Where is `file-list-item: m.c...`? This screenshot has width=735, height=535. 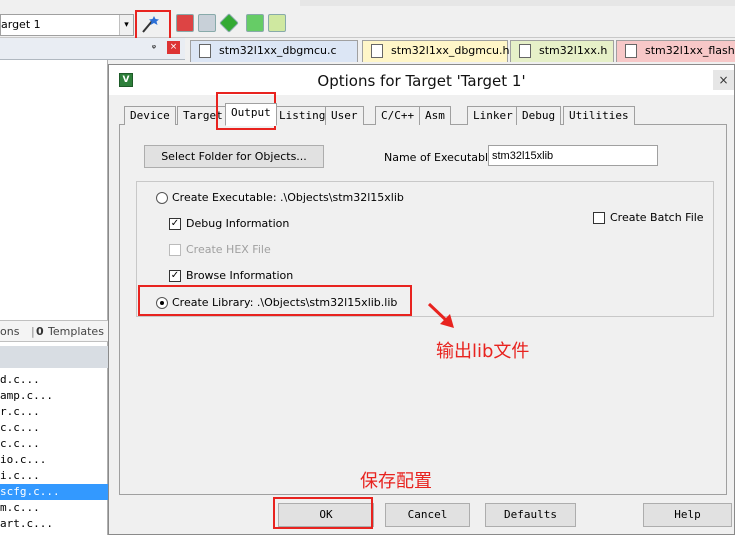 file-list-item: m.c... is located at coordinates (54, 508).